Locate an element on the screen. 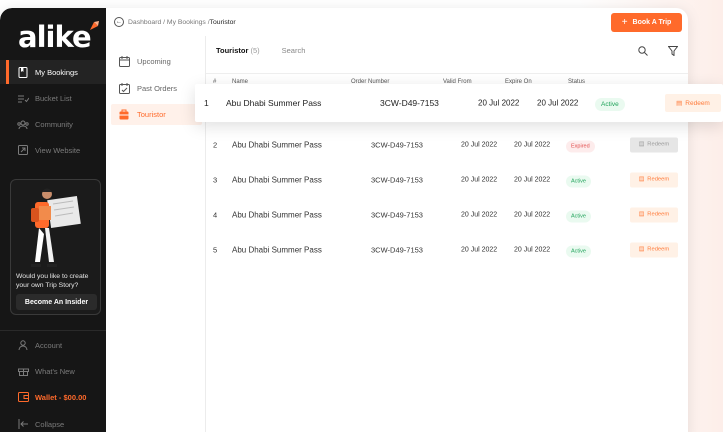 The height and width of the screenshot is (432, 723). sidebar-item-label: My Bookings is located at coordinates (56, 72).